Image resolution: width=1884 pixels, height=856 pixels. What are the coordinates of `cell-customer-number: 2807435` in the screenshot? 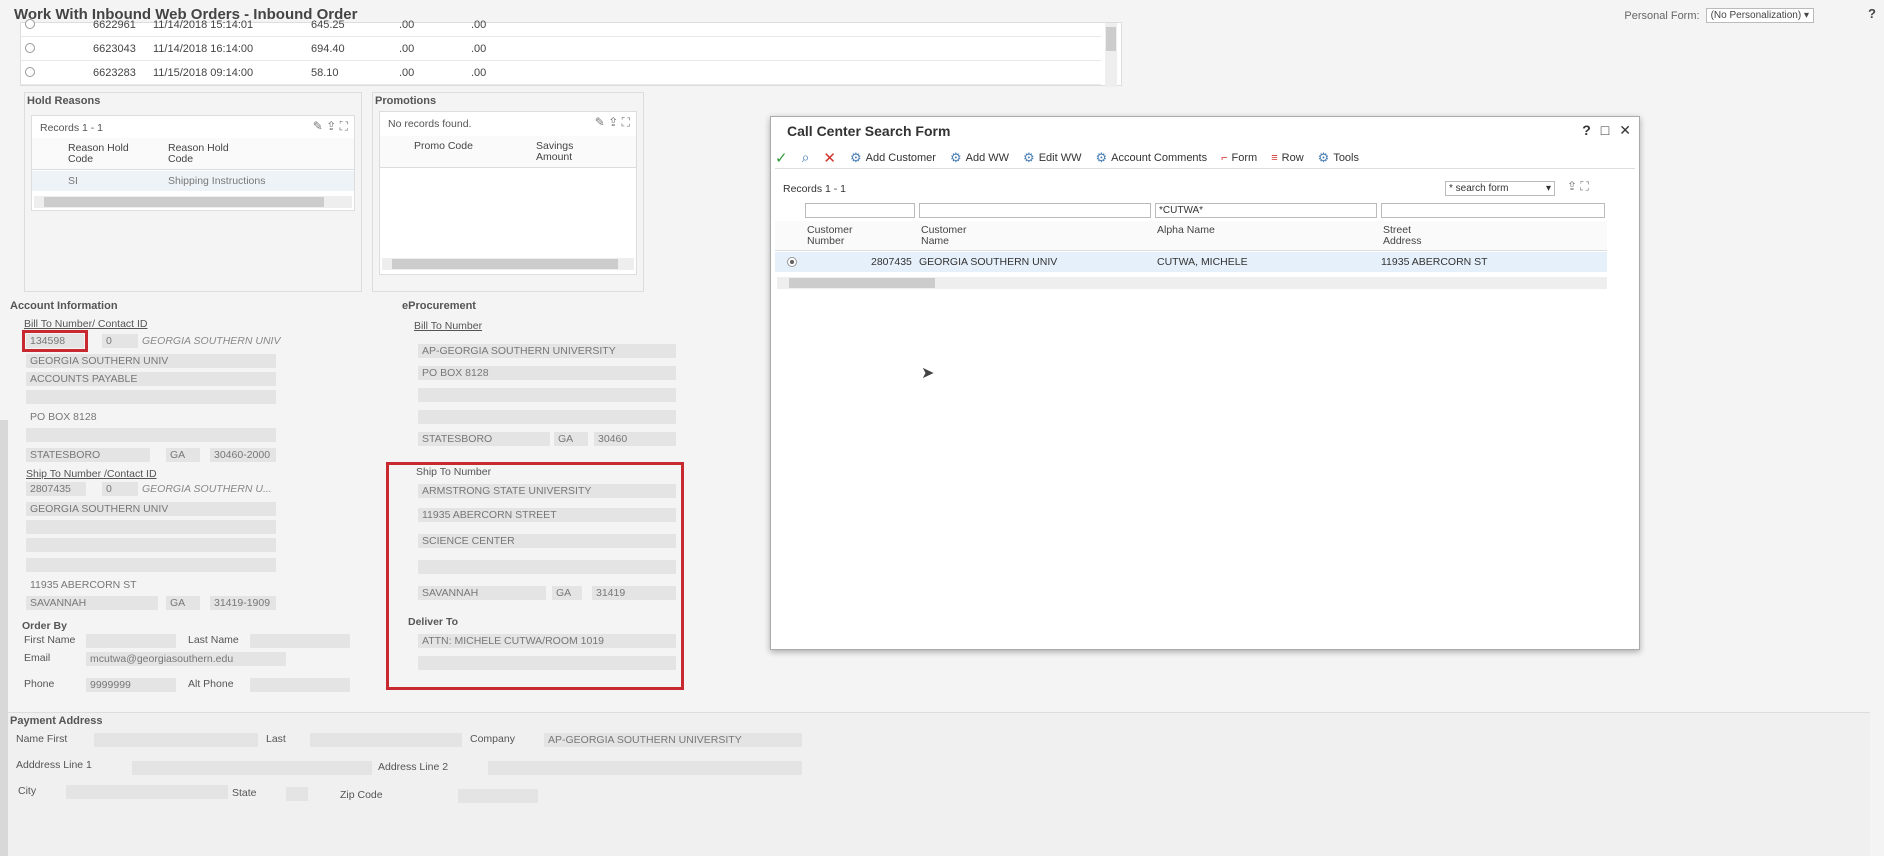 It's located at (891, 262).